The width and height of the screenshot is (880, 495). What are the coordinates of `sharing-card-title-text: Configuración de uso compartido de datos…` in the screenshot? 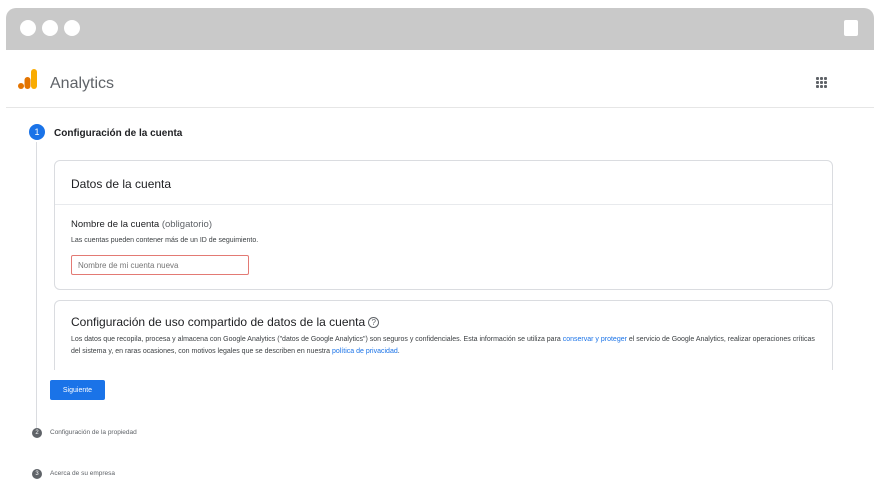 It's located at (218, 322).